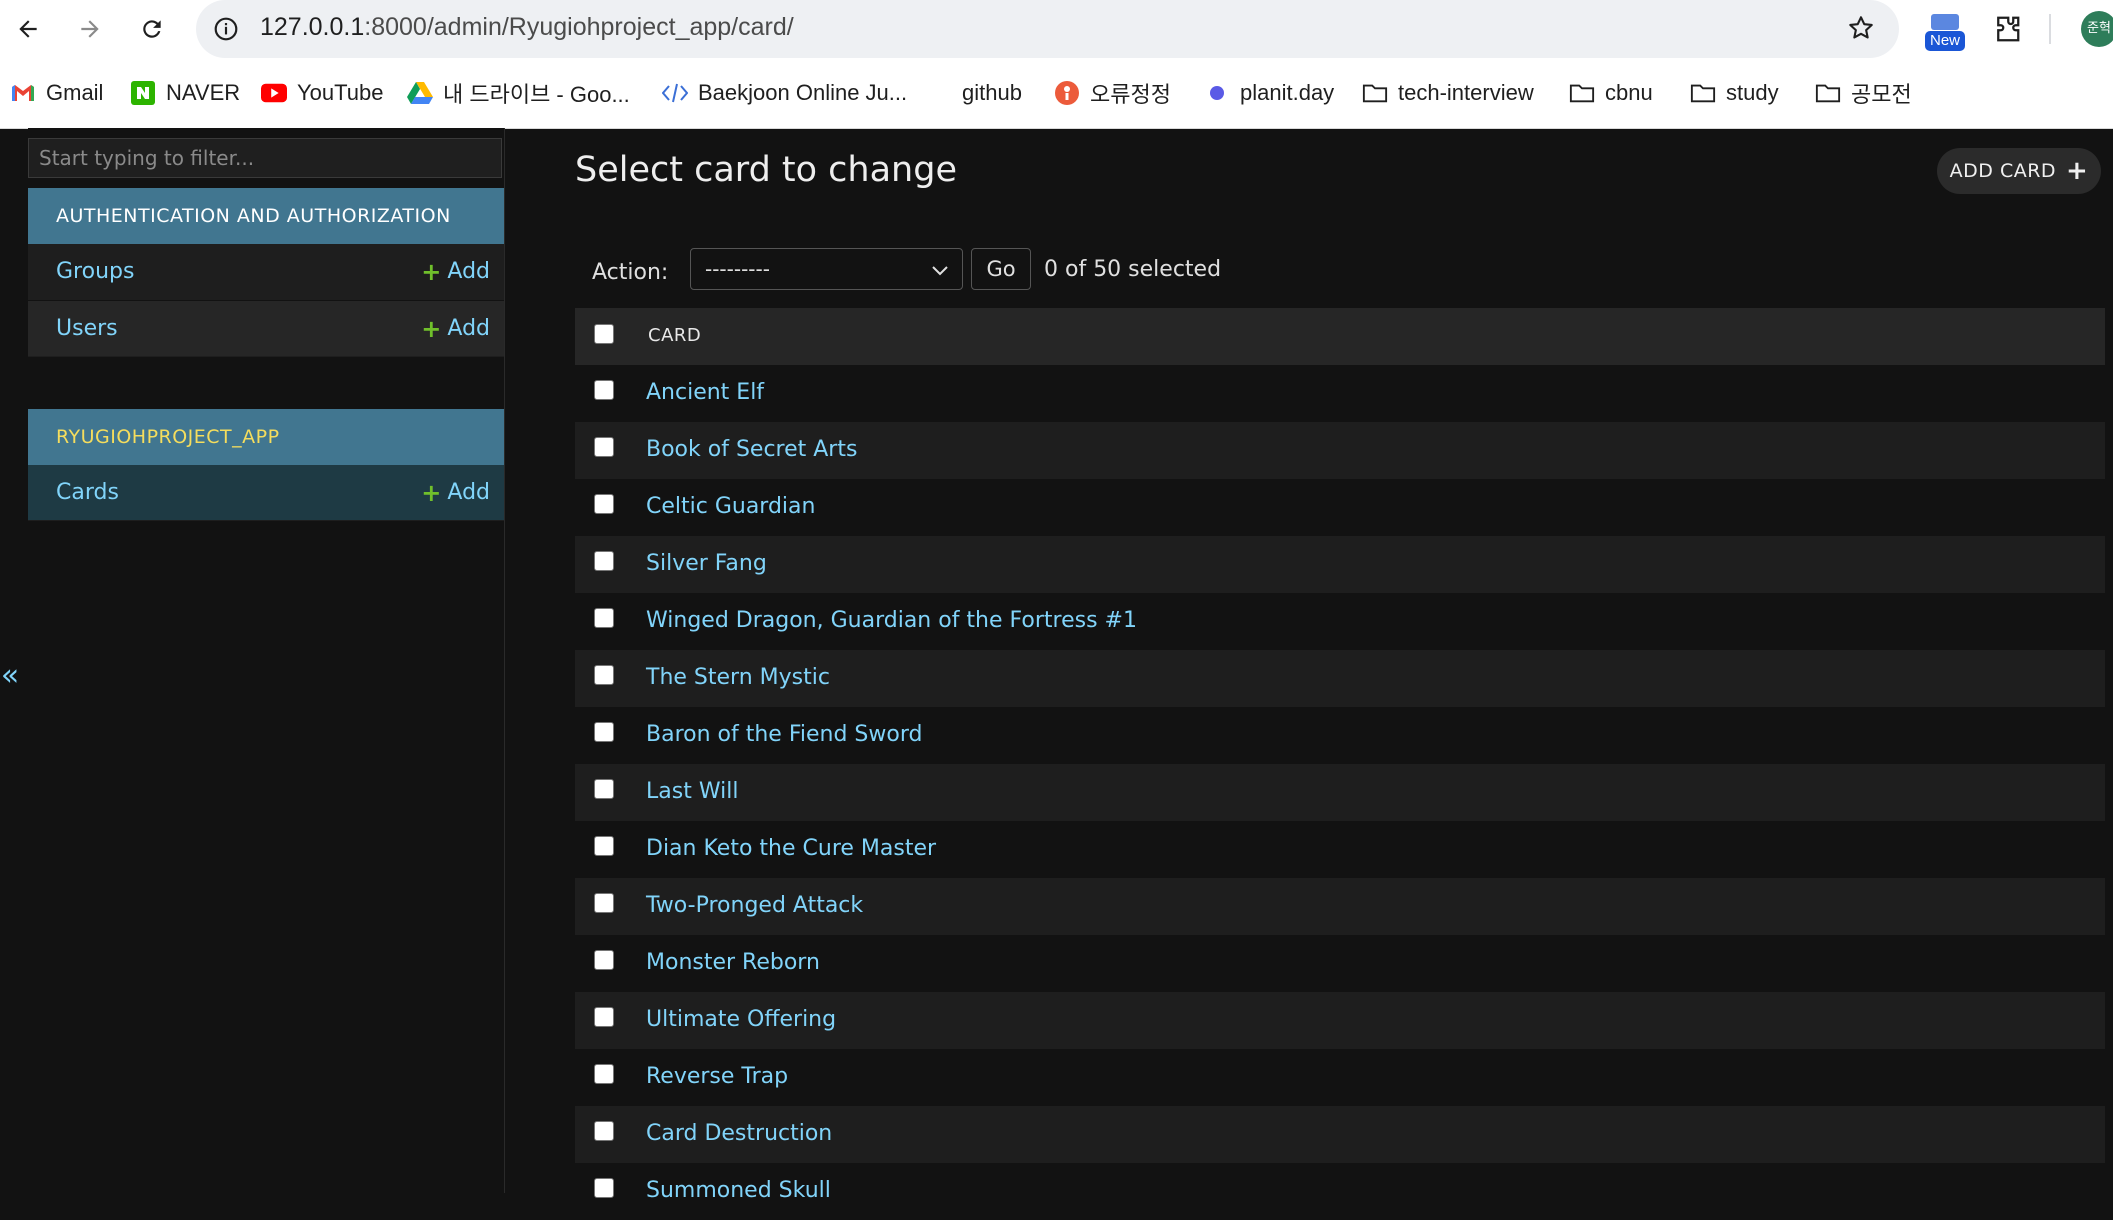 This screenshot has height=1220, width=2113. I want to click on google-drive-icon, so click(420, 93).